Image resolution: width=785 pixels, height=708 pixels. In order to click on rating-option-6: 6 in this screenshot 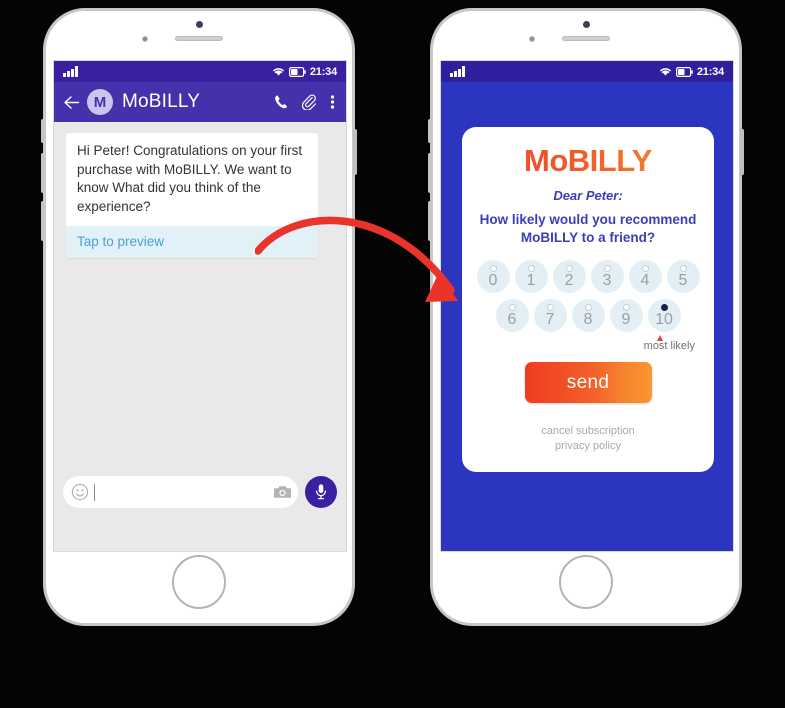, I will do `click(512, 316)`.